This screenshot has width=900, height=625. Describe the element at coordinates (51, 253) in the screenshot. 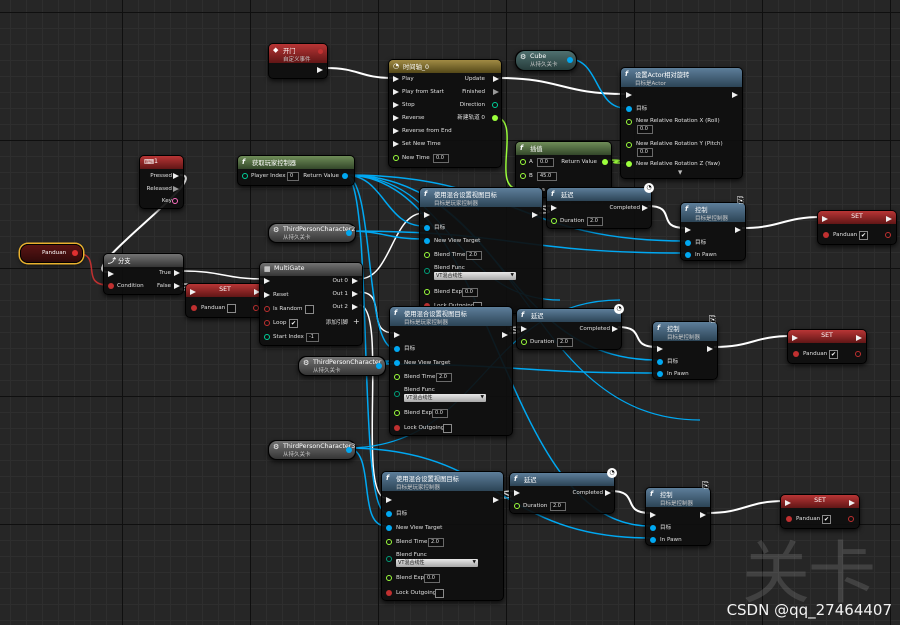

I see `panduan-variable-node: Panduan` at that location.